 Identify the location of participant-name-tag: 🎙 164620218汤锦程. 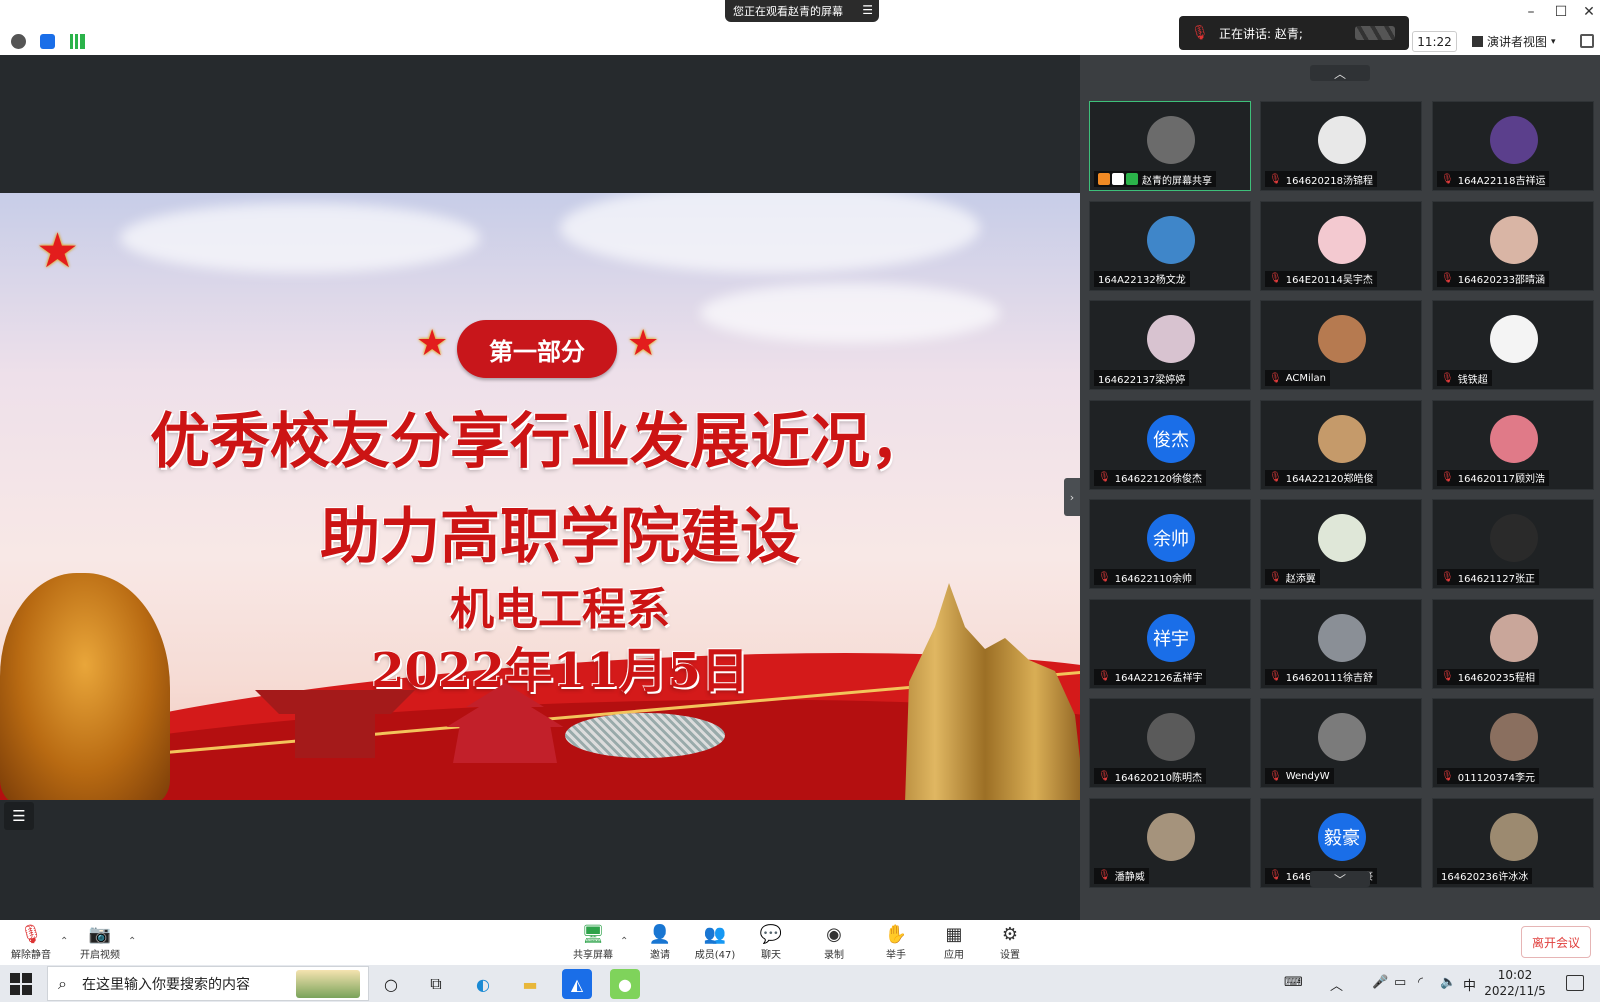
(1321, 179).